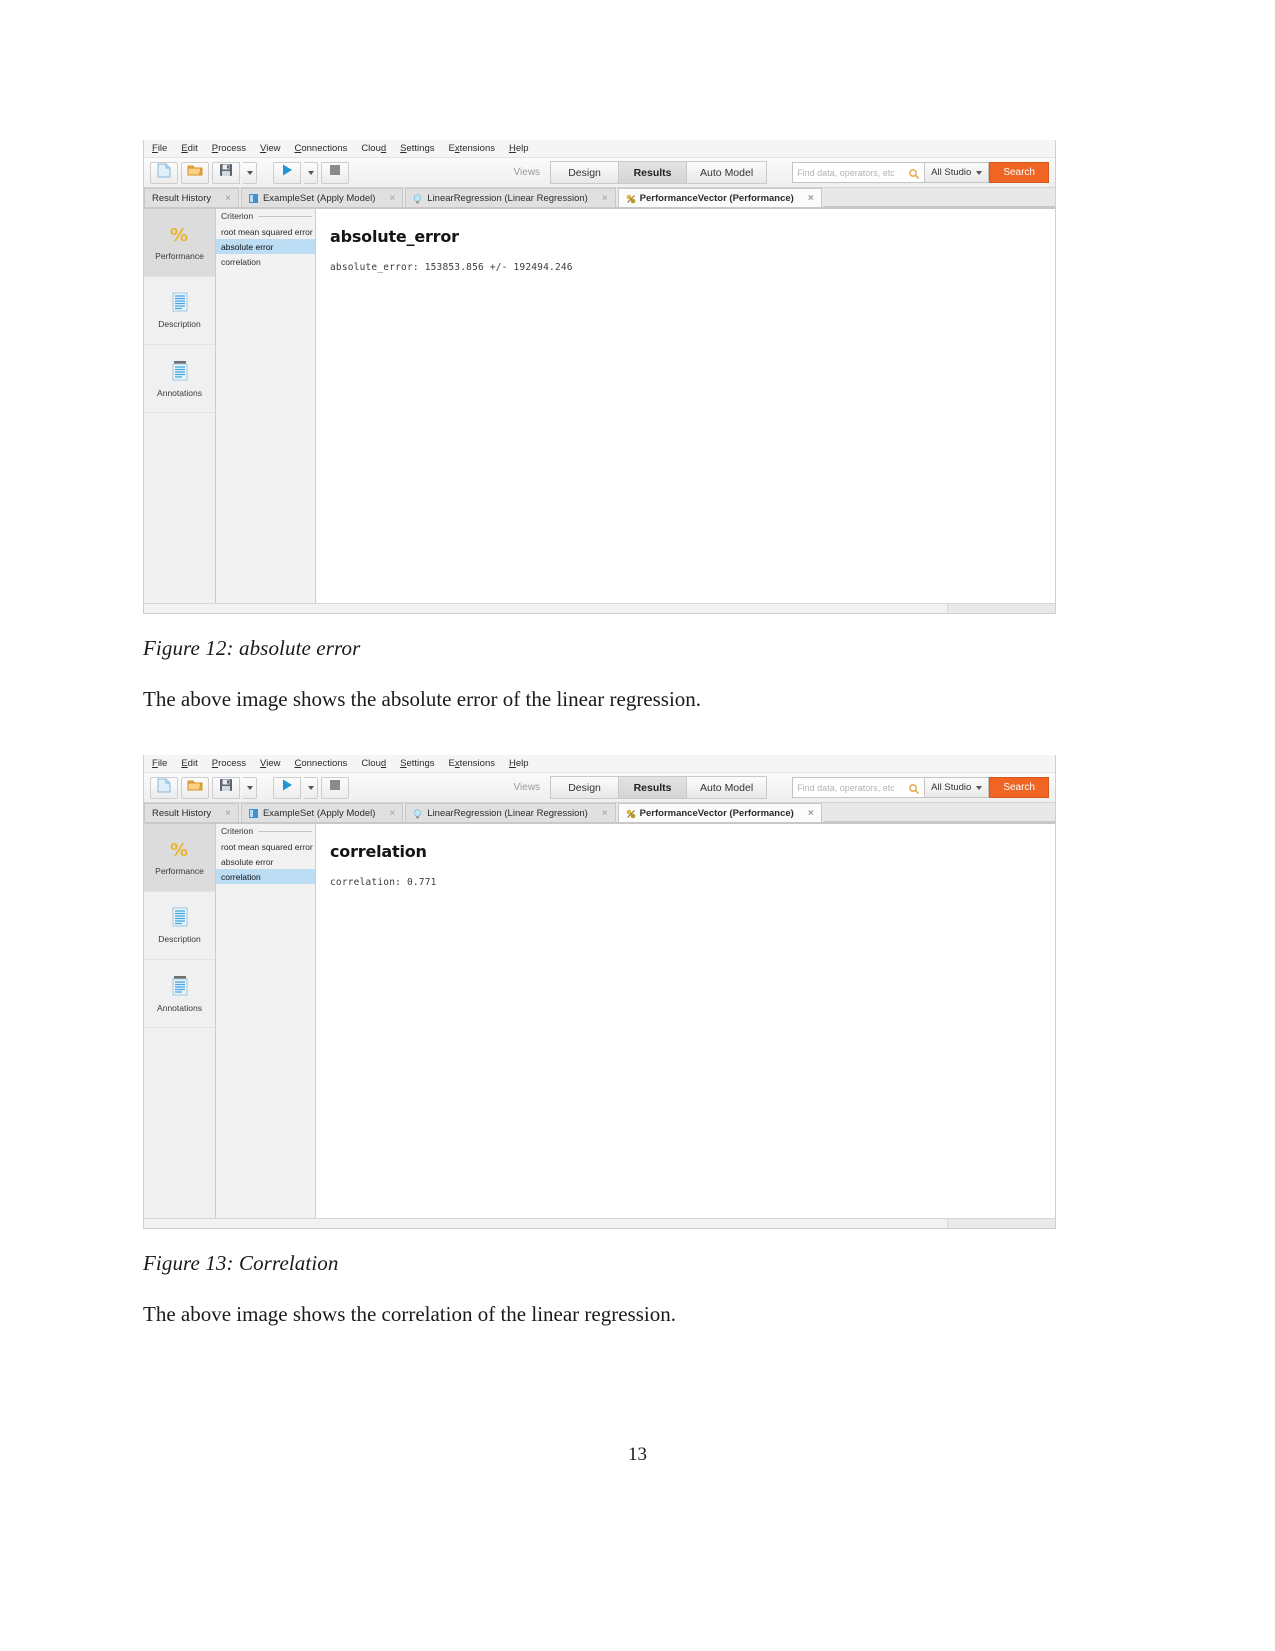 The height and width of the screenshot is (1651, 1275). I want to click on stop-square-icon, so click(335, 172).